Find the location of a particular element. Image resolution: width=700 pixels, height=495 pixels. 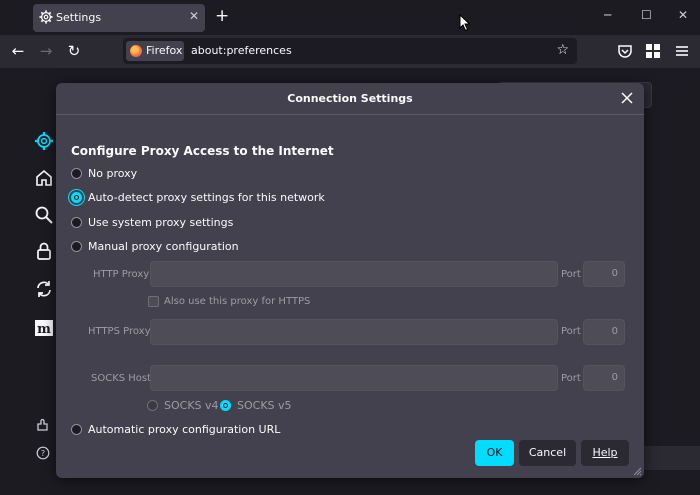

resize-grip-icon is located at coordinates (637, 471).